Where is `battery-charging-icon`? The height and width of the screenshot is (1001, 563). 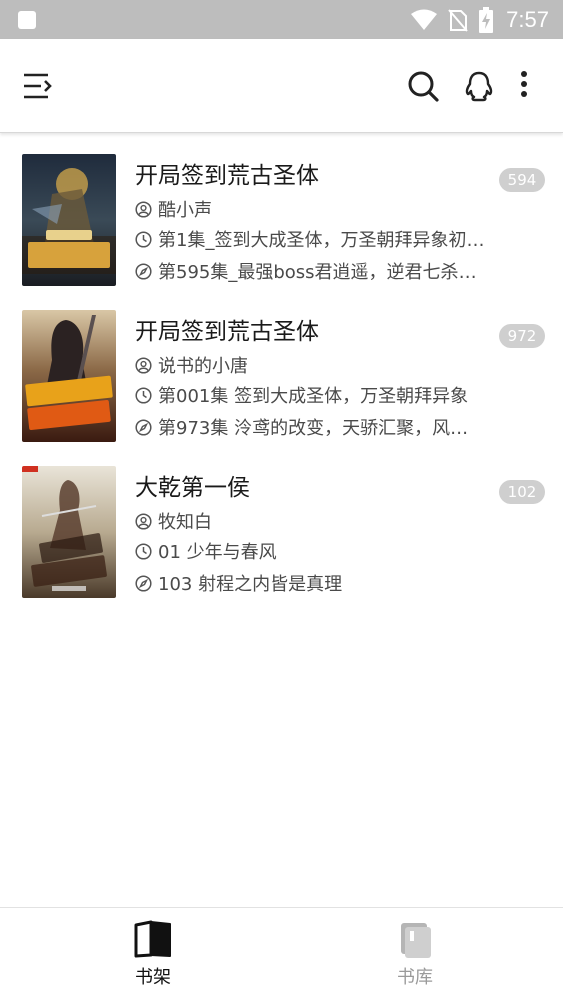 battery-charging-icon is located at coordinates (486, 20).